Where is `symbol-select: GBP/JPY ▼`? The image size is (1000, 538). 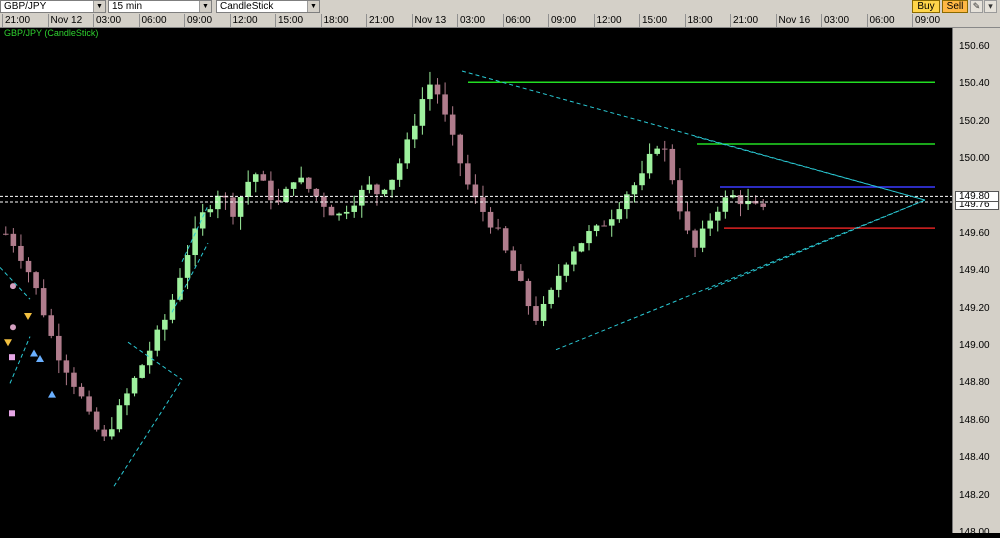
symbol-select: GBP/JPY ▼ is located at coordinates (53, 6).